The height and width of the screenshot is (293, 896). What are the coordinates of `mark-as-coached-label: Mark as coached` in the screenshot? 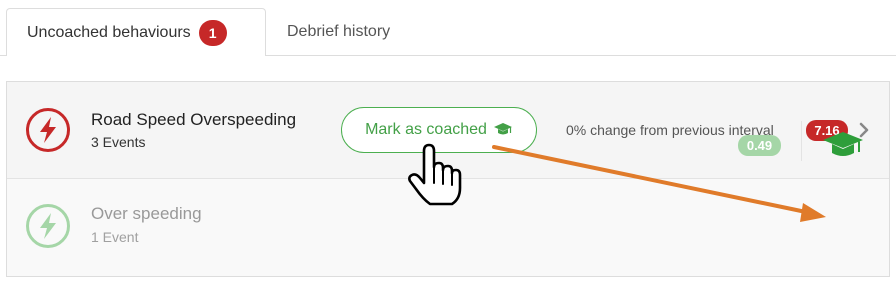 It's located at (426, 129).